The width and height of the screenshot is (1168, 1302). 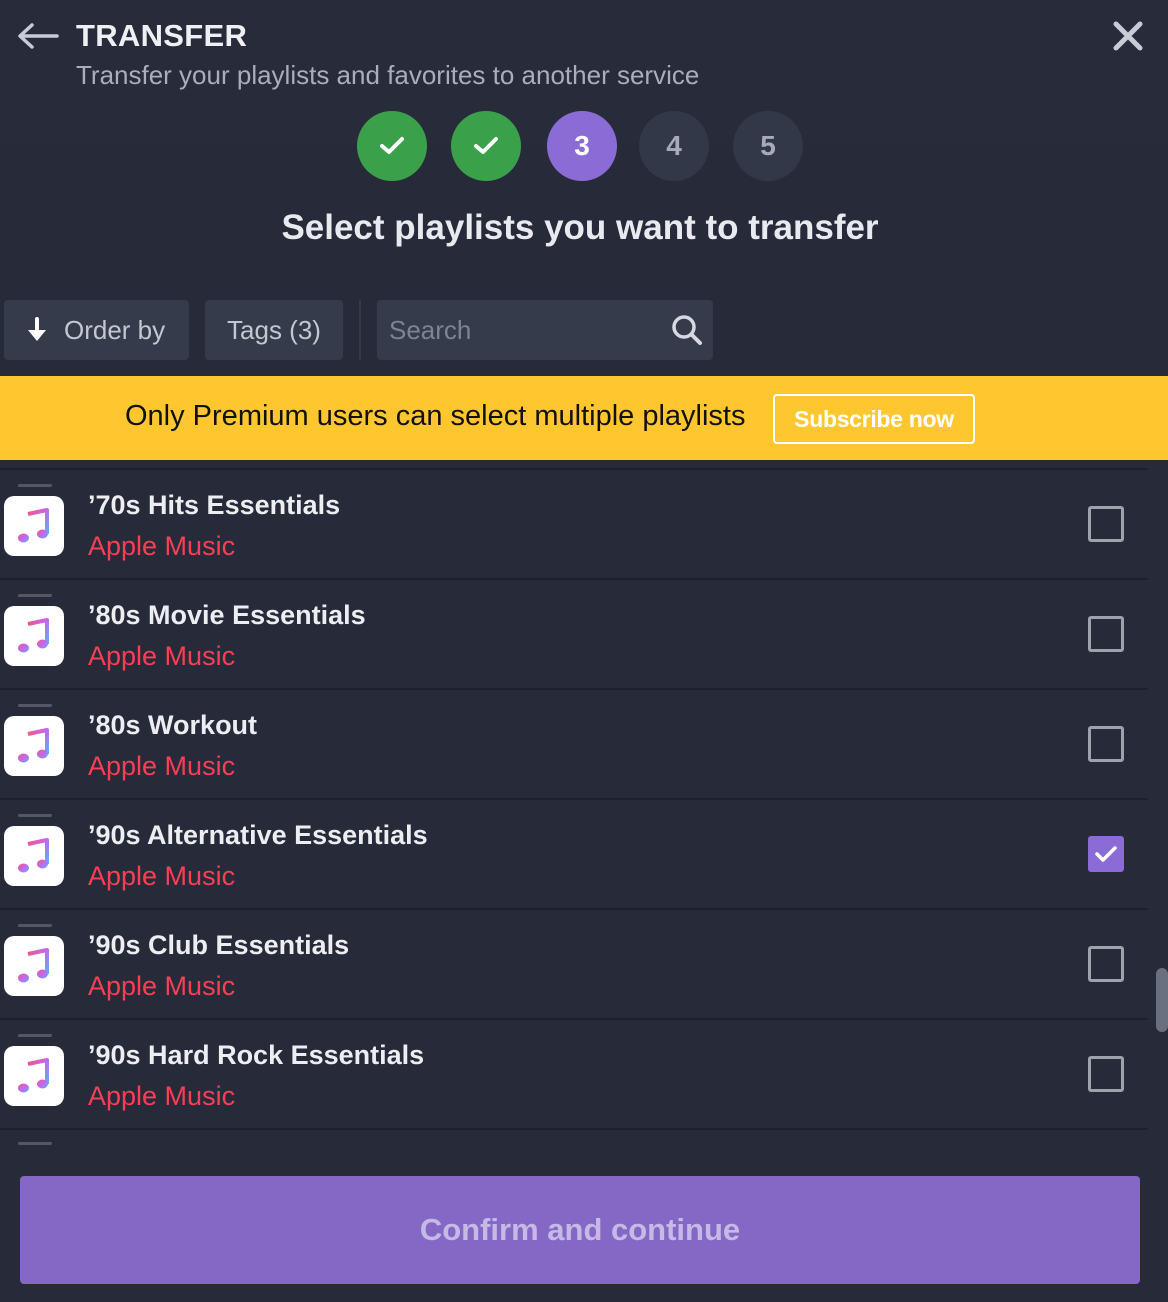 I want to click on section-heading: Select playlists you want to transfer, so click(x=580, y=227).